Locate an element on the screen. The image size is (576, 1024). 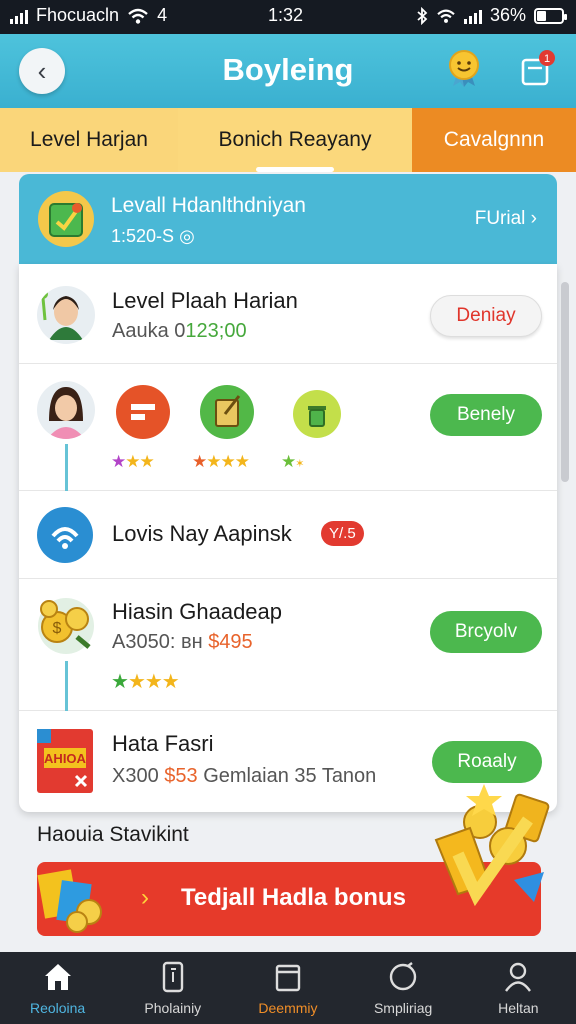
edit-icon is located at coordinates (227, 412).